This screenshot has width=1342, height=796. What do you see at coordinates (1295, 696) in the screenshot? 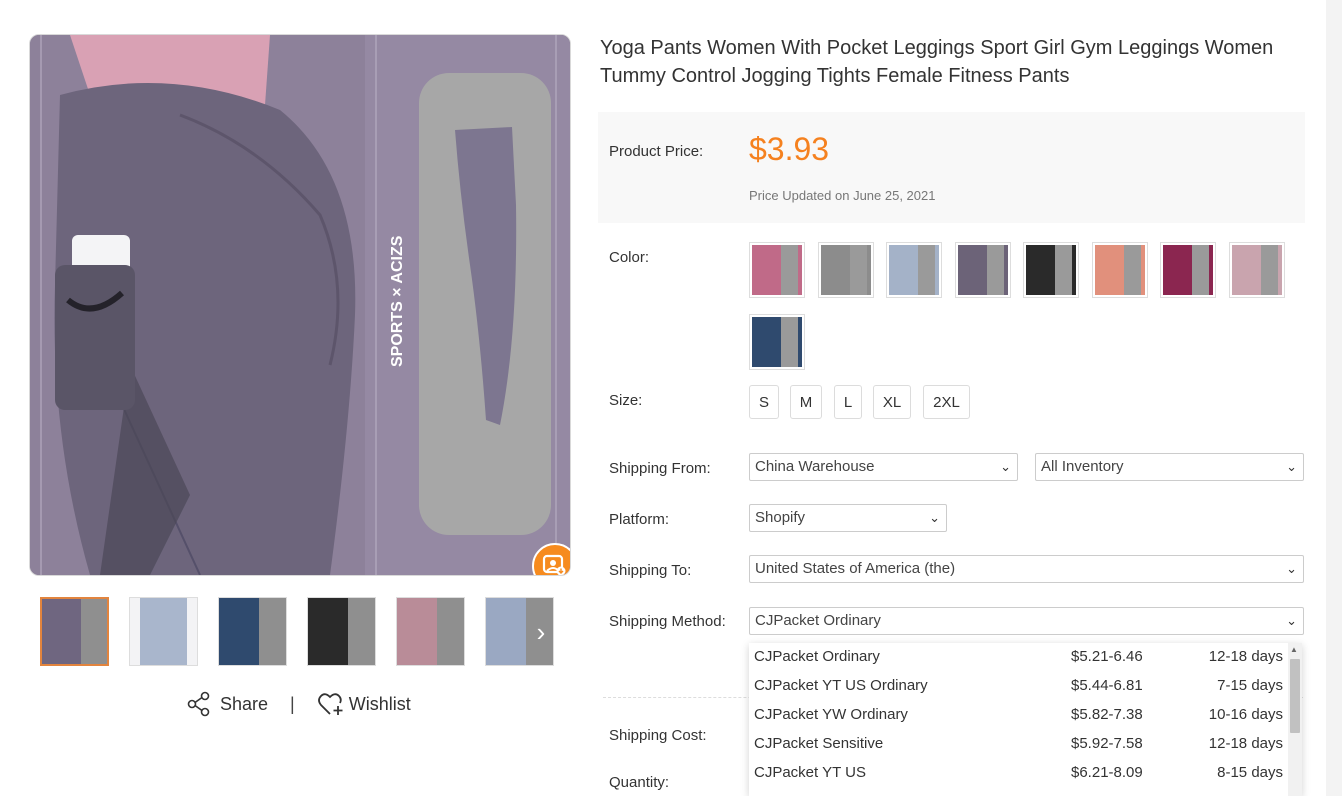
I see `scrollbar-thumb` at bounding box center [1295, 696].